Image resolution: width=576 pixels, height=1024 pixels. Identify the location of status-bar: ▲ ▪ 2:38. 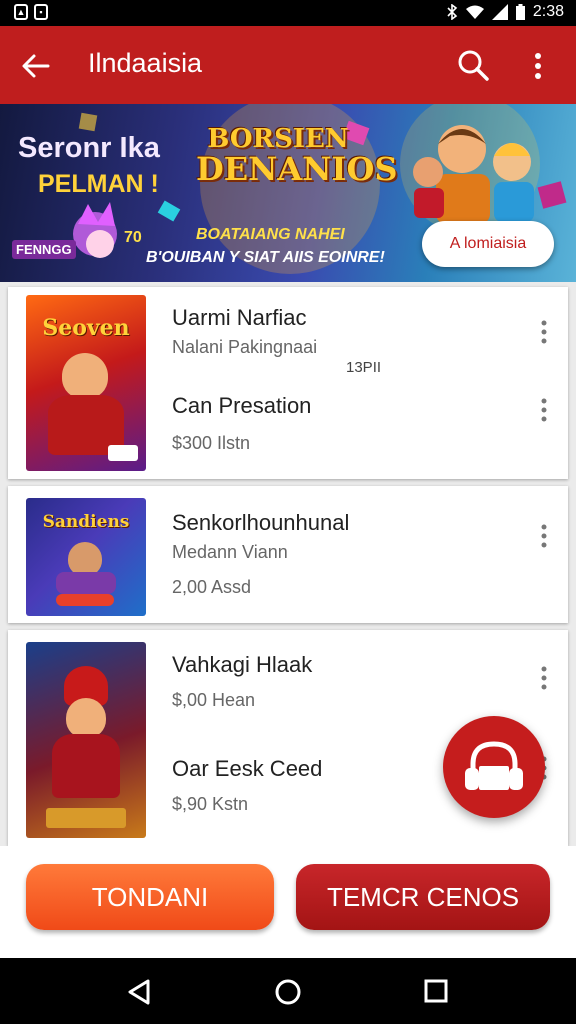
(288, 13).